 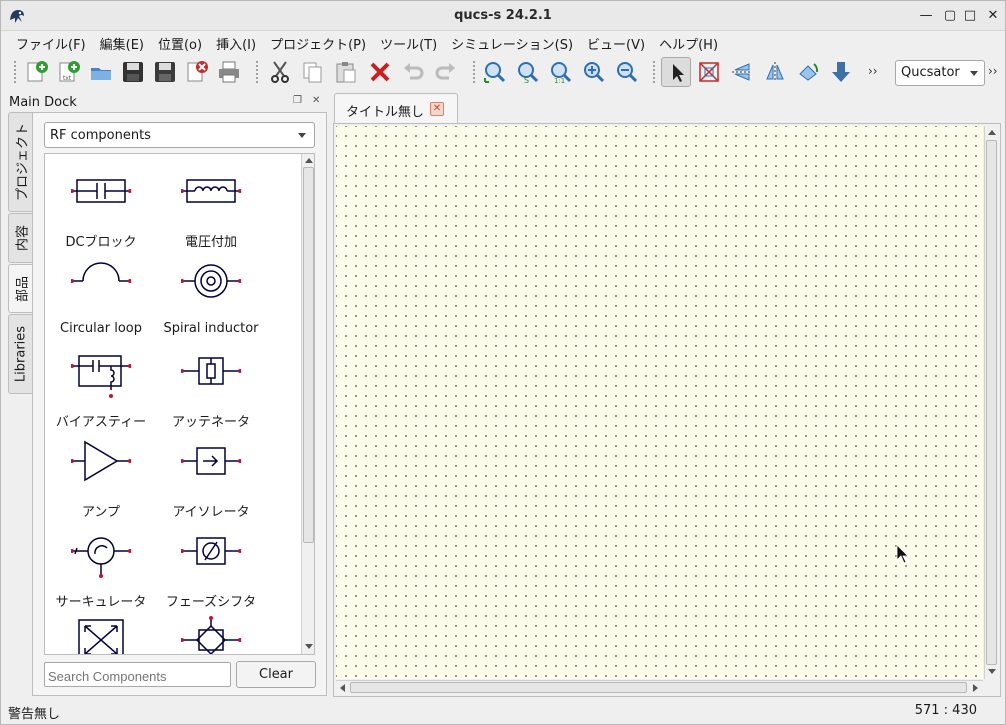 What do you see at coordinates (51, 42) in the screenshot?
I see `menu-file: ファイル(F)` at bounding box center [51, 42].